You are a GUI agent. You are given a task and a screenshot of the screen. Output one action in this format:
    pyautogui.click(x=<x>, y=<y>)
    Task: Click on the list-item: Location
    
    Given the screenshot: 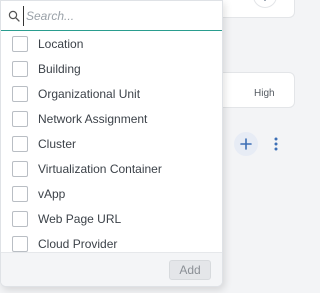 What is the action you would take?
    pyautogui.click(x=111, y=43)
    